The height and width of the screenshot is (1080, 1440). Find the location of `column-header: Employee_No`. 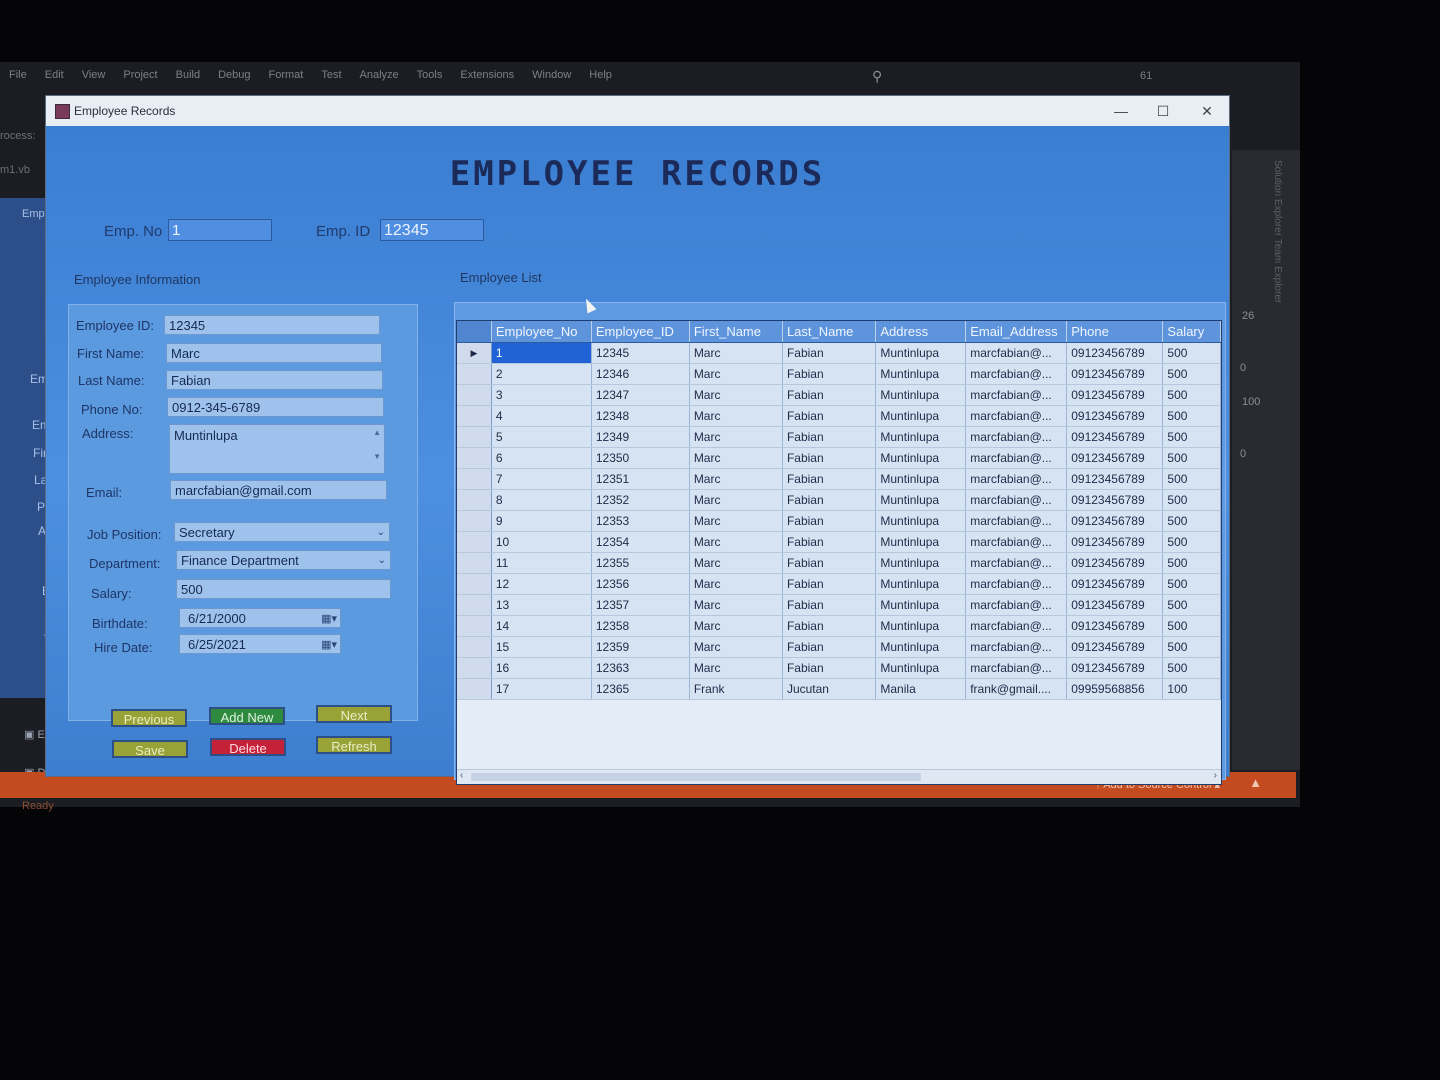

column-header: Employee_No is located at coordinates (541, 332).